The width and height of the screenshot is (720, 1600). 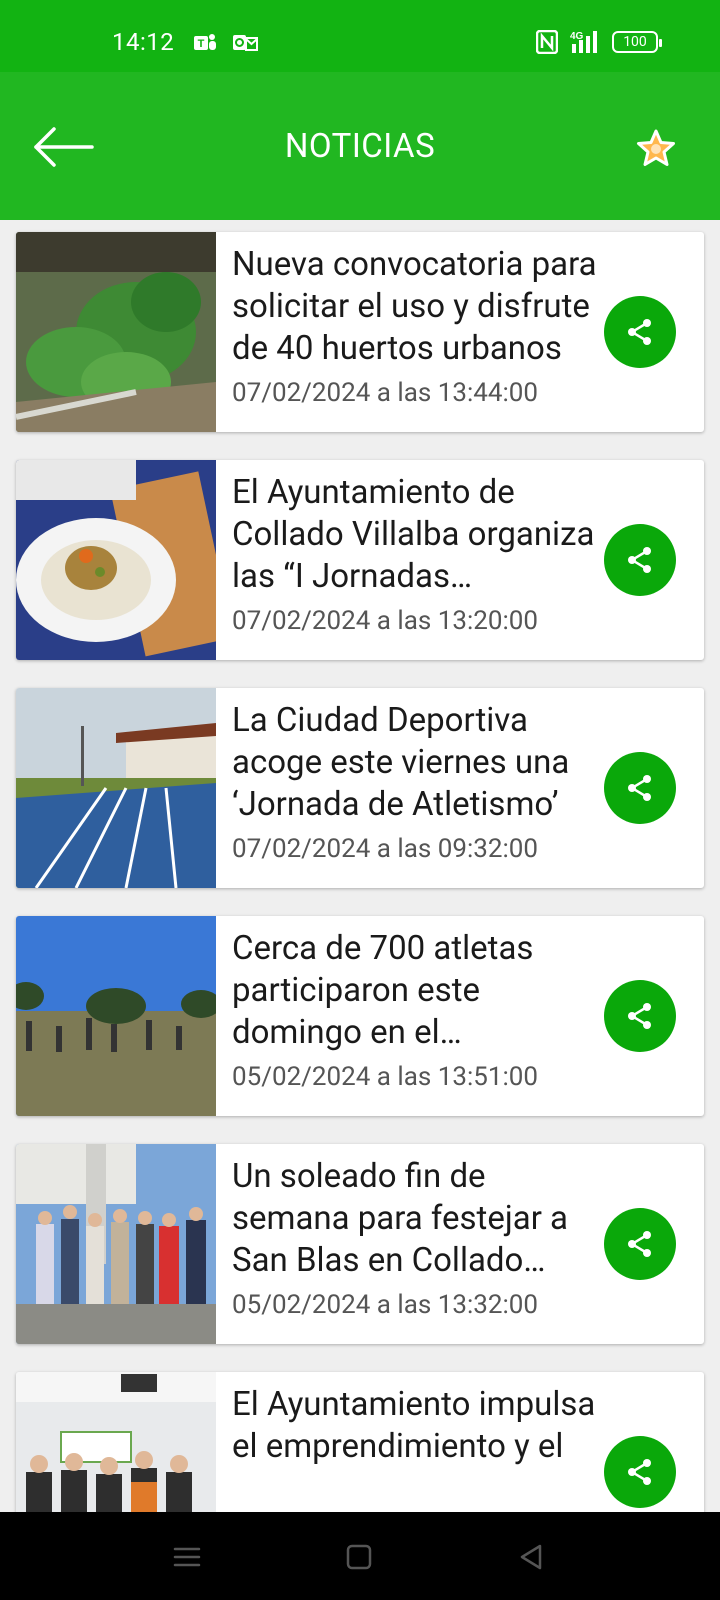 What do you see at coordinates (385, 621) in the screenshot?
I see `news-date: 07/02/2024 a las 13:20:00` at bounding box center [385, 621].